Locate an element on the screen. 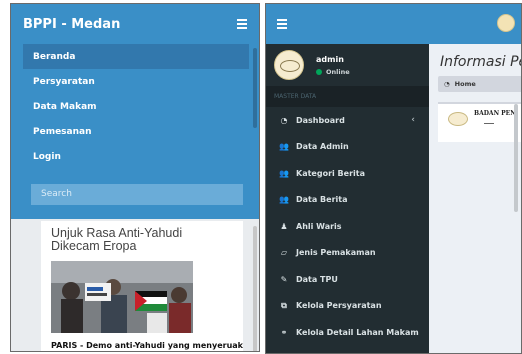 This screenshot has height=354, width=522. user-name: admin is located at coordinates (330, 59).